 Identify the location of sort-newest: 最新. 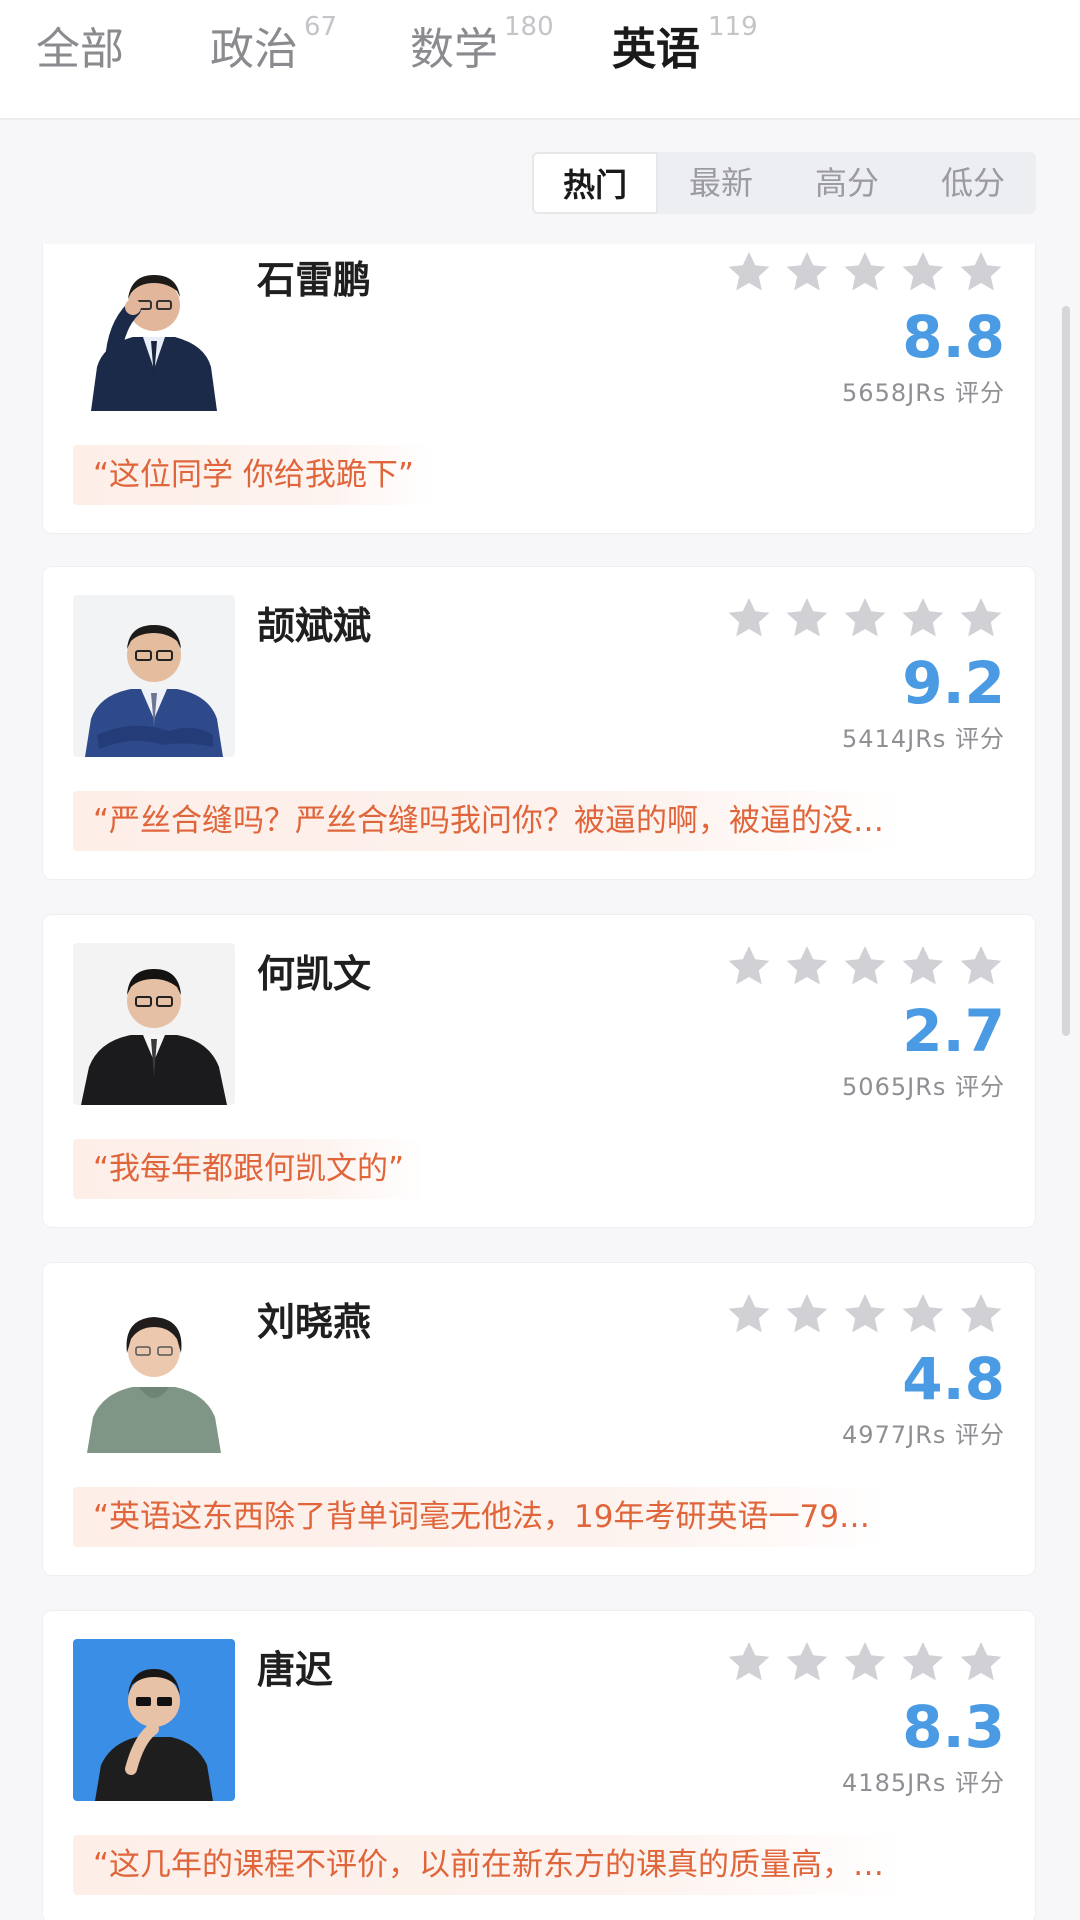
(721, 183).